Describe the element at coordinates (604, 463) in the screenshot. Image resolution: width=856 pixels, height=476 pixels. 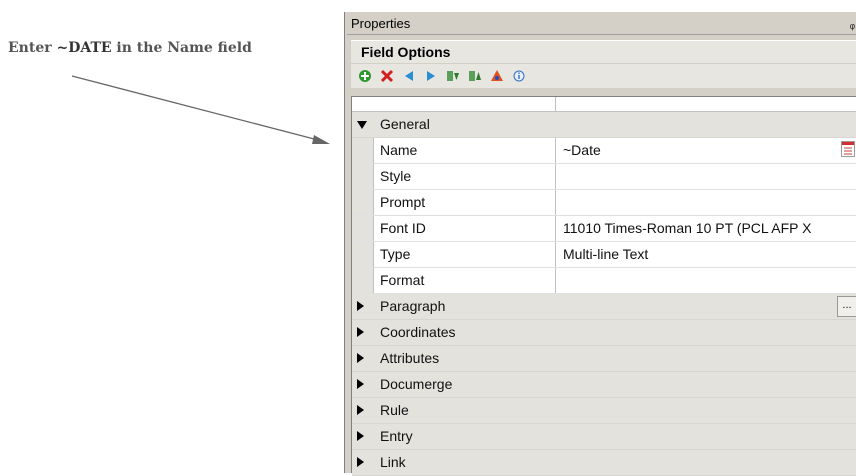
I see `category-link: Link` at that location.